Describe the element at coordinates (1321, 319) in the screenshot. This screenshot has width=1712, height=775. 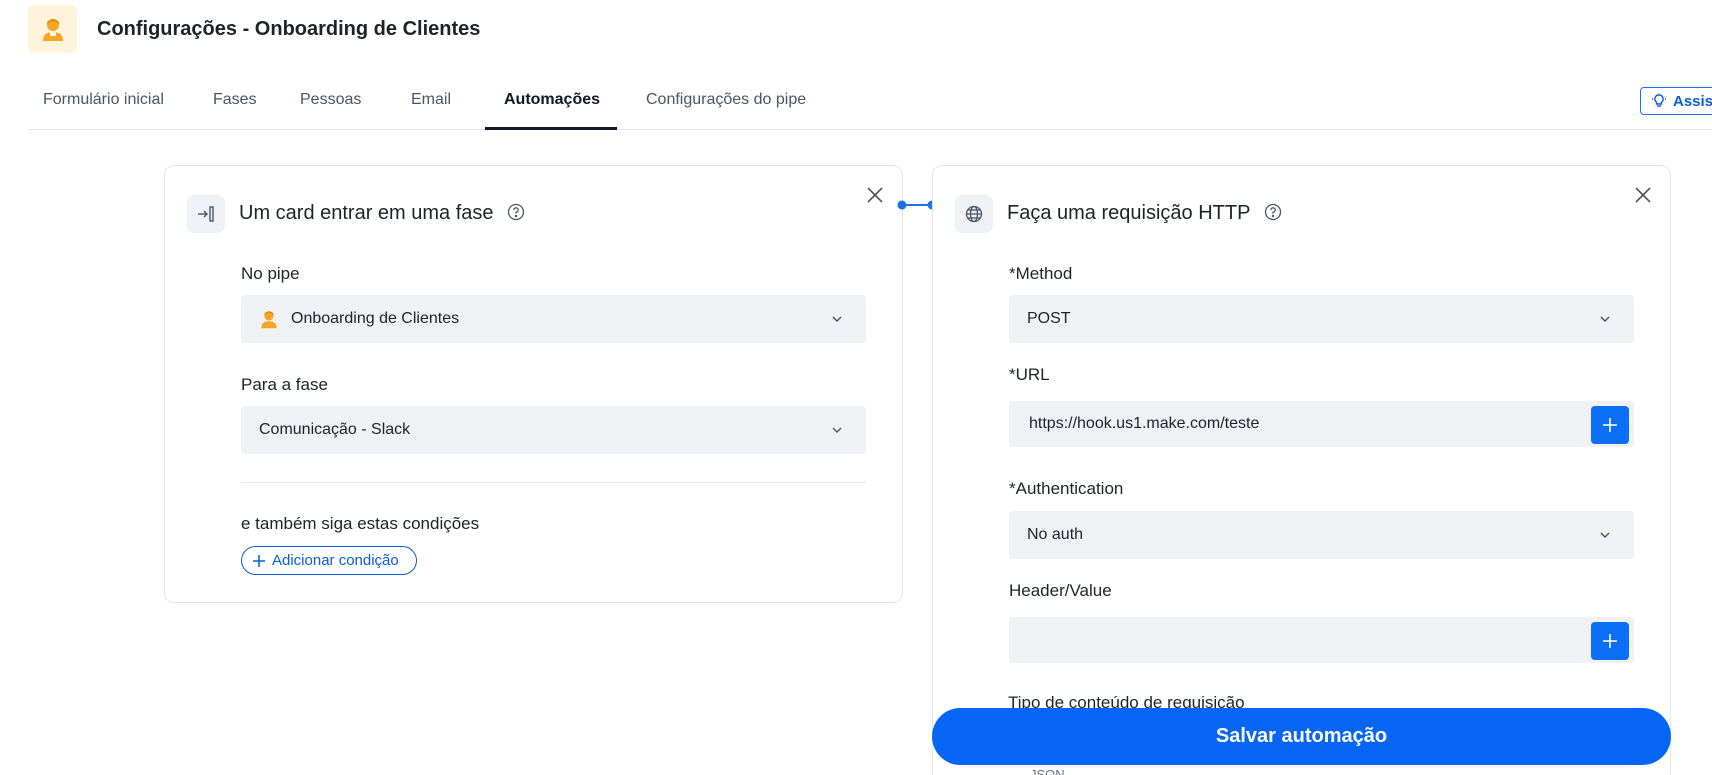
I see `method-select: POST` at that location.